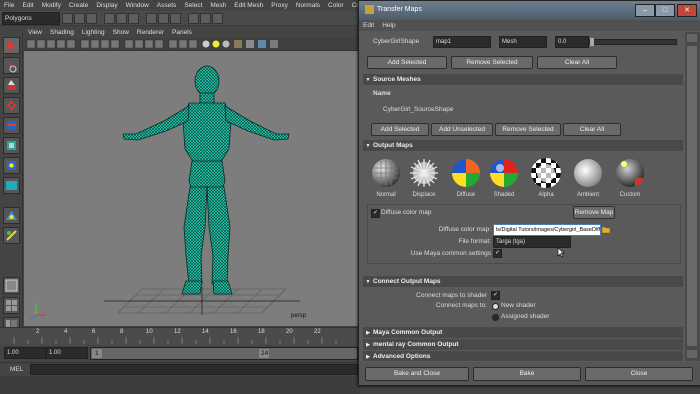 This screenshot has width=700, height=394. I want to click on snap-point-icon, so click(175, 18).